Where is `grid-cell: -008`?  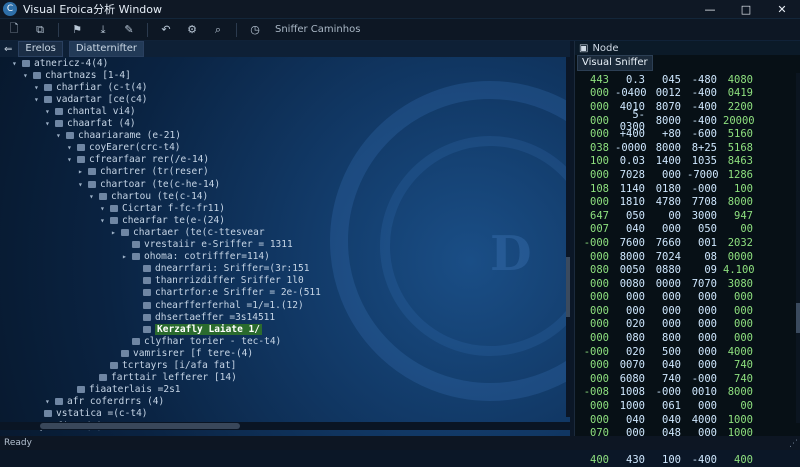
grid-cell: -008 is located at coordinates (597, 392).